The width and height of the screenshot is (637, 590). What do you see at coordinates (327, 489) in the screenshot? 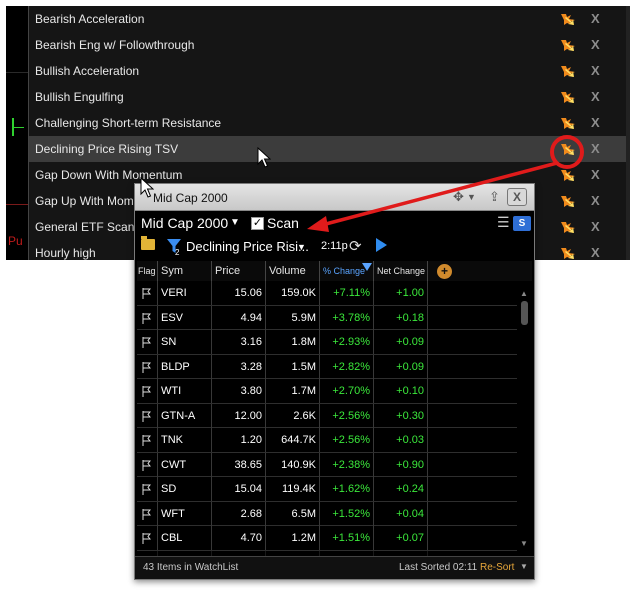
I see `table-row: SD 15.04 119.4K +1.62% +0.24` at bounding box center [327, 489].